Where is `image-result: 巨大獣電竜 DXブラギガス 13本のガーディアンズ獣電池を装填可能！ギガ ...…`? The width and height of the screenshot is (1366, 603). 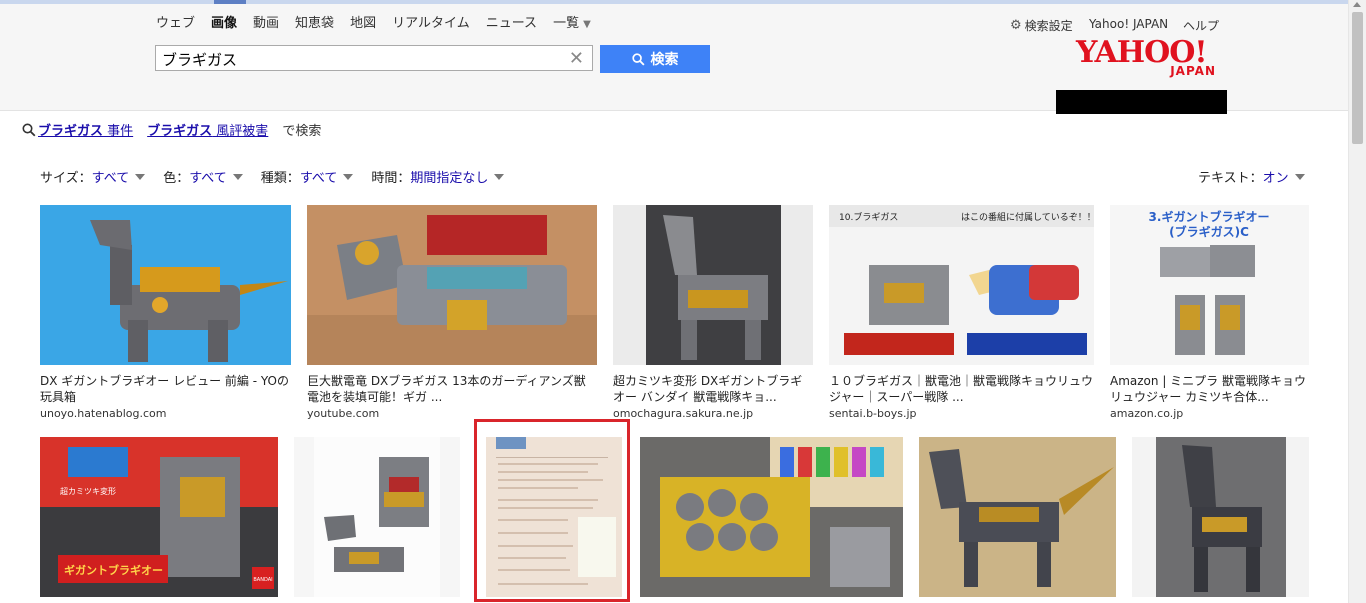 image-result: 巨大獣電竜 DXブラギガス 13本のガーディアンズ獣電池を装填可能！ギガ ...… is located at coordinates (452, 315).